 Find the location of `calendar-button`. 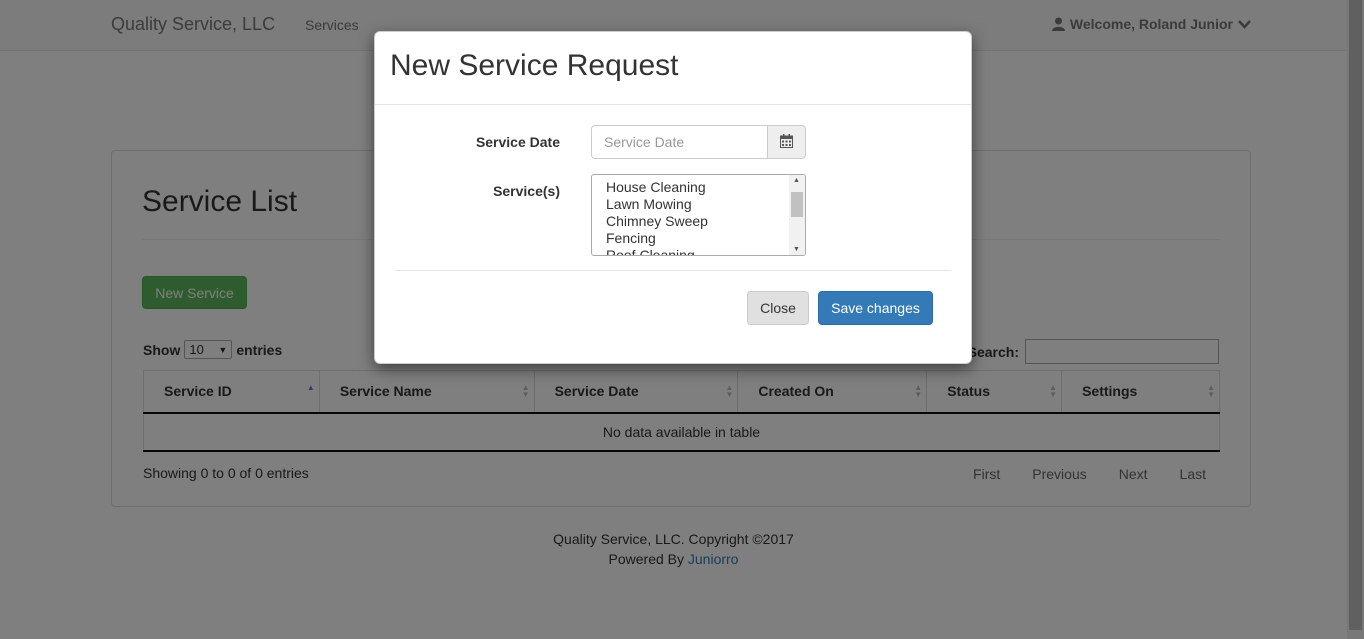

calendar-button is located at coordinates (786, 142).